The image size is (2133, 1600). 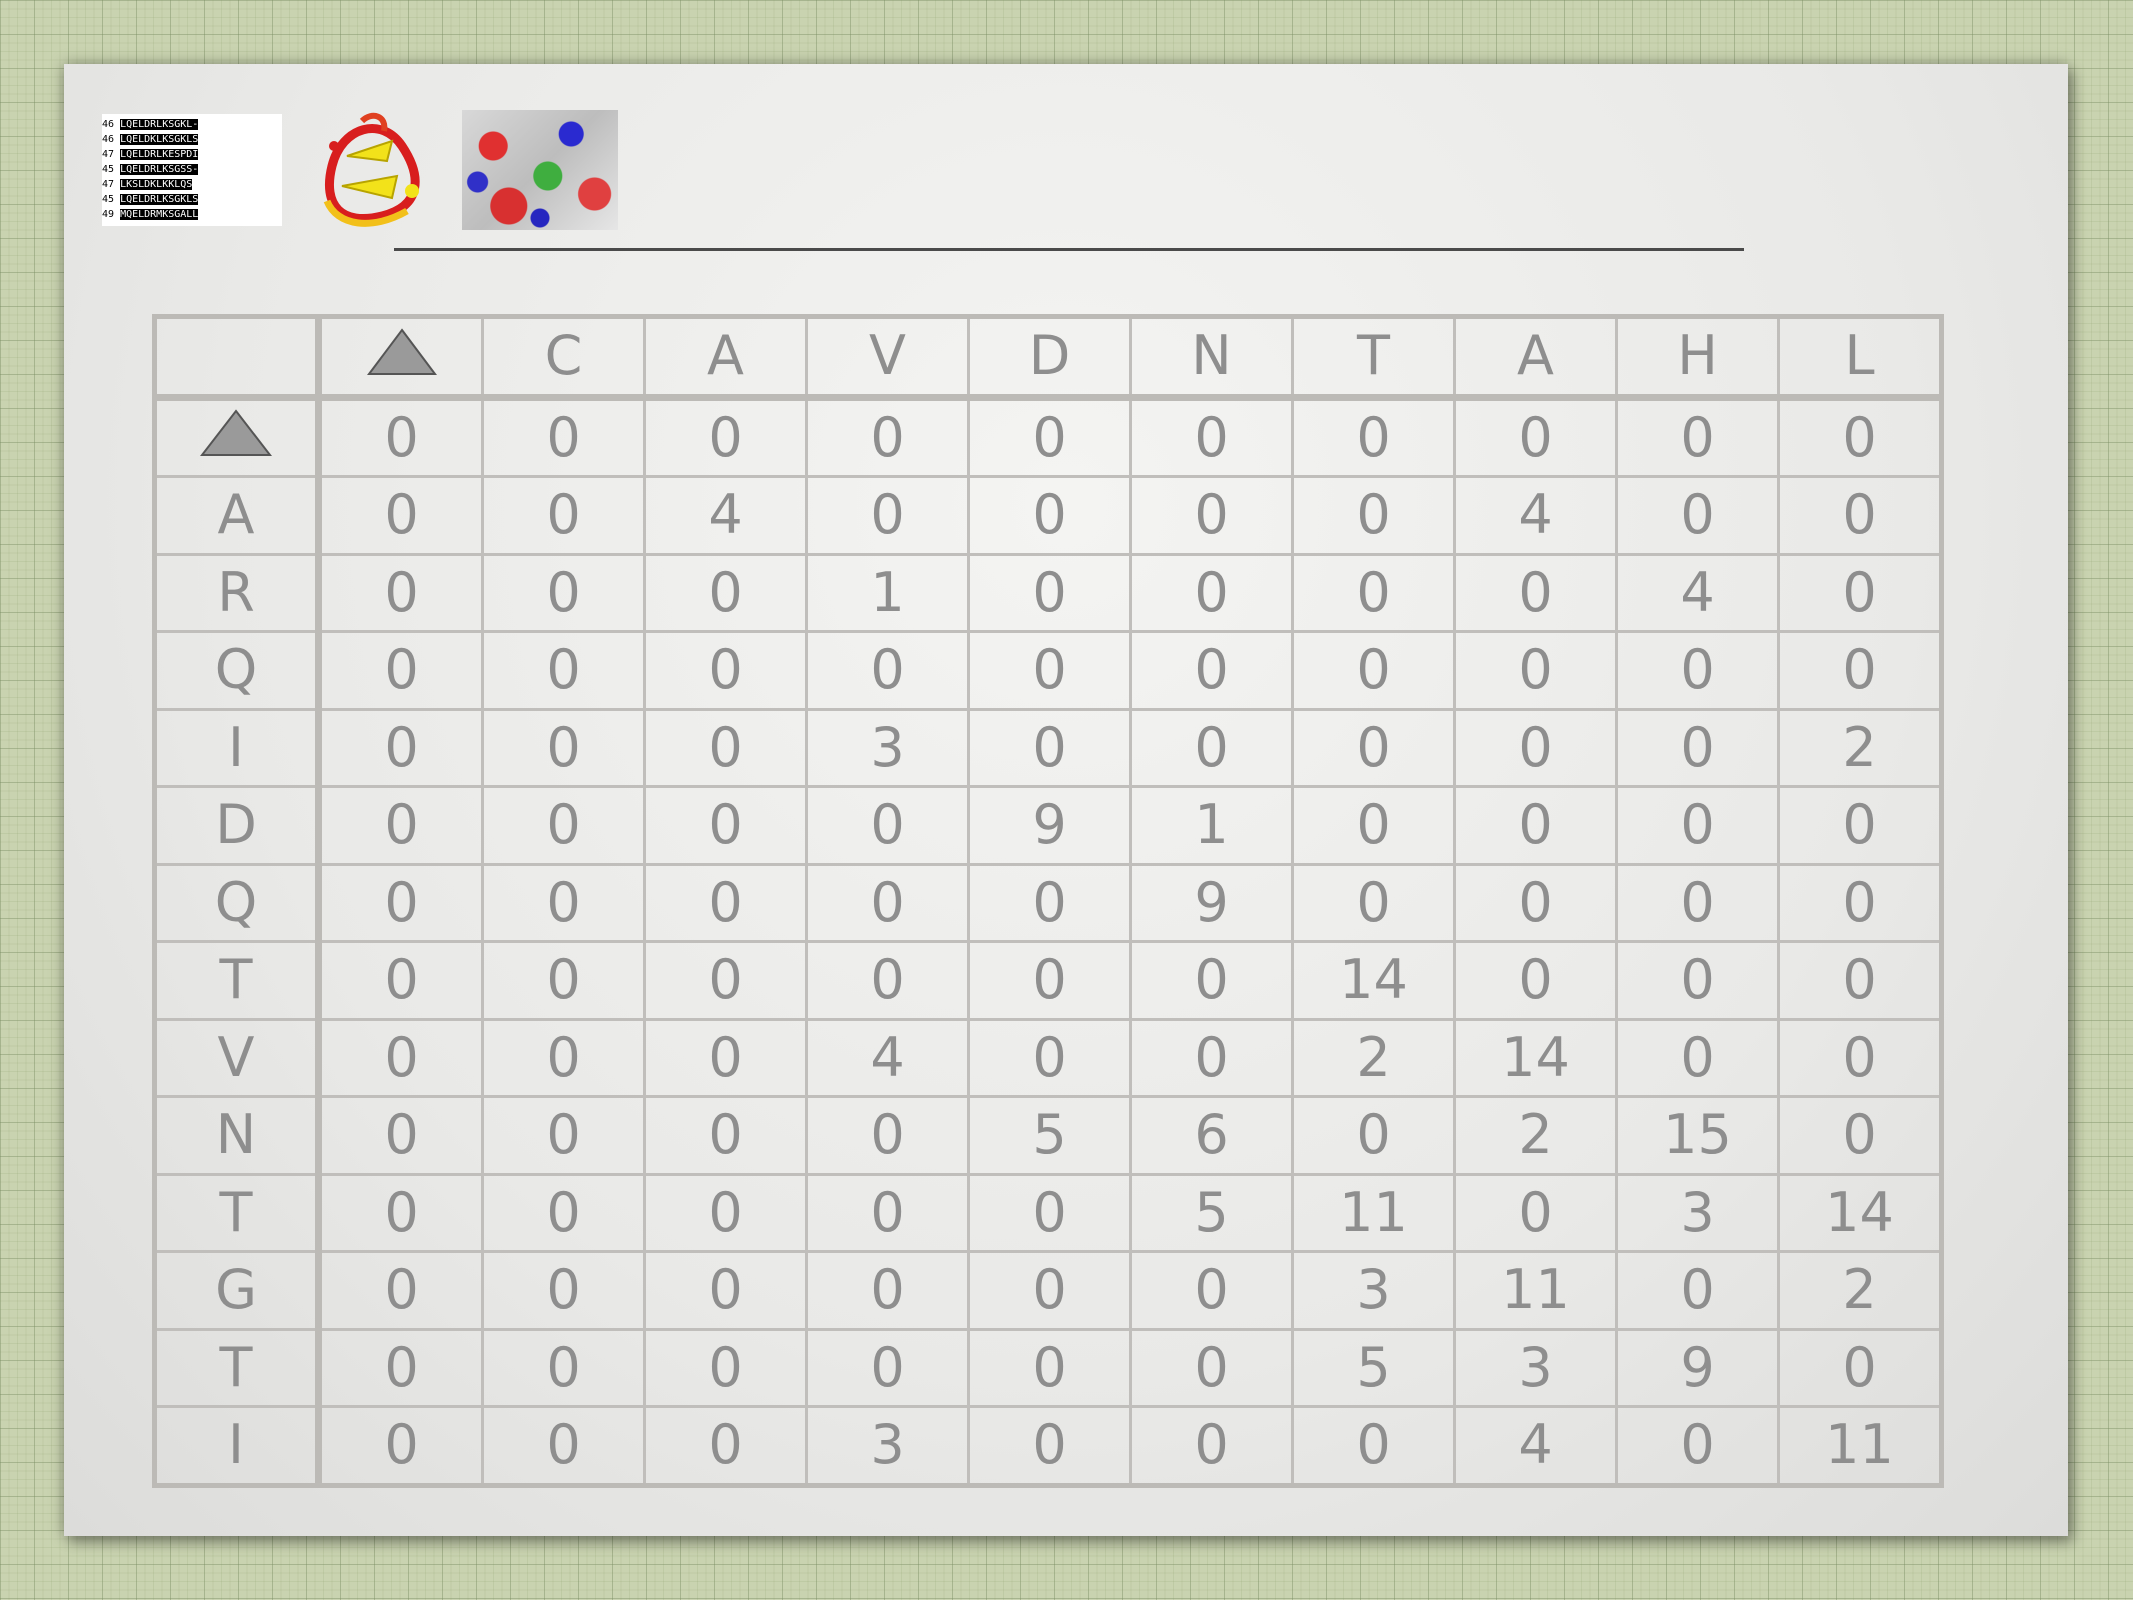 What do you see at coordinates (237, 1135) in the screenshot?
I see `row-header: N` at bounding box center [237, 1135].